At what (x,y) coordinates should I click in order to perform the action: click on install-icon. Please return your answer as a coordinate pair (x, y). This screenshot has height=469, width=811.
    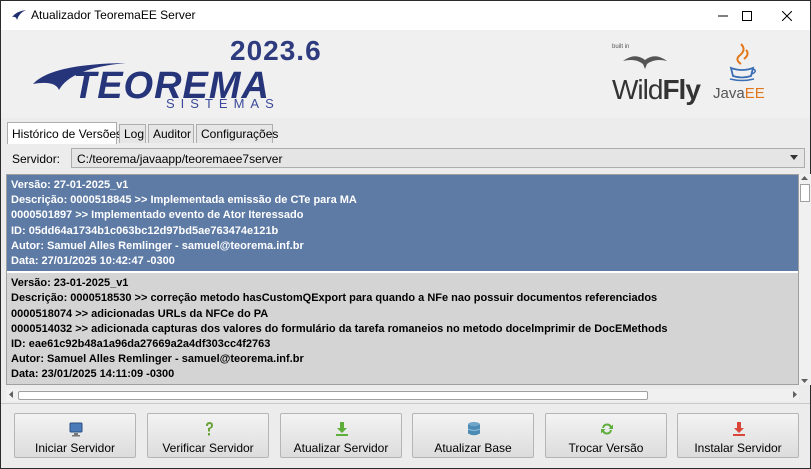
    Looking at the image, I should click on (739, 429).